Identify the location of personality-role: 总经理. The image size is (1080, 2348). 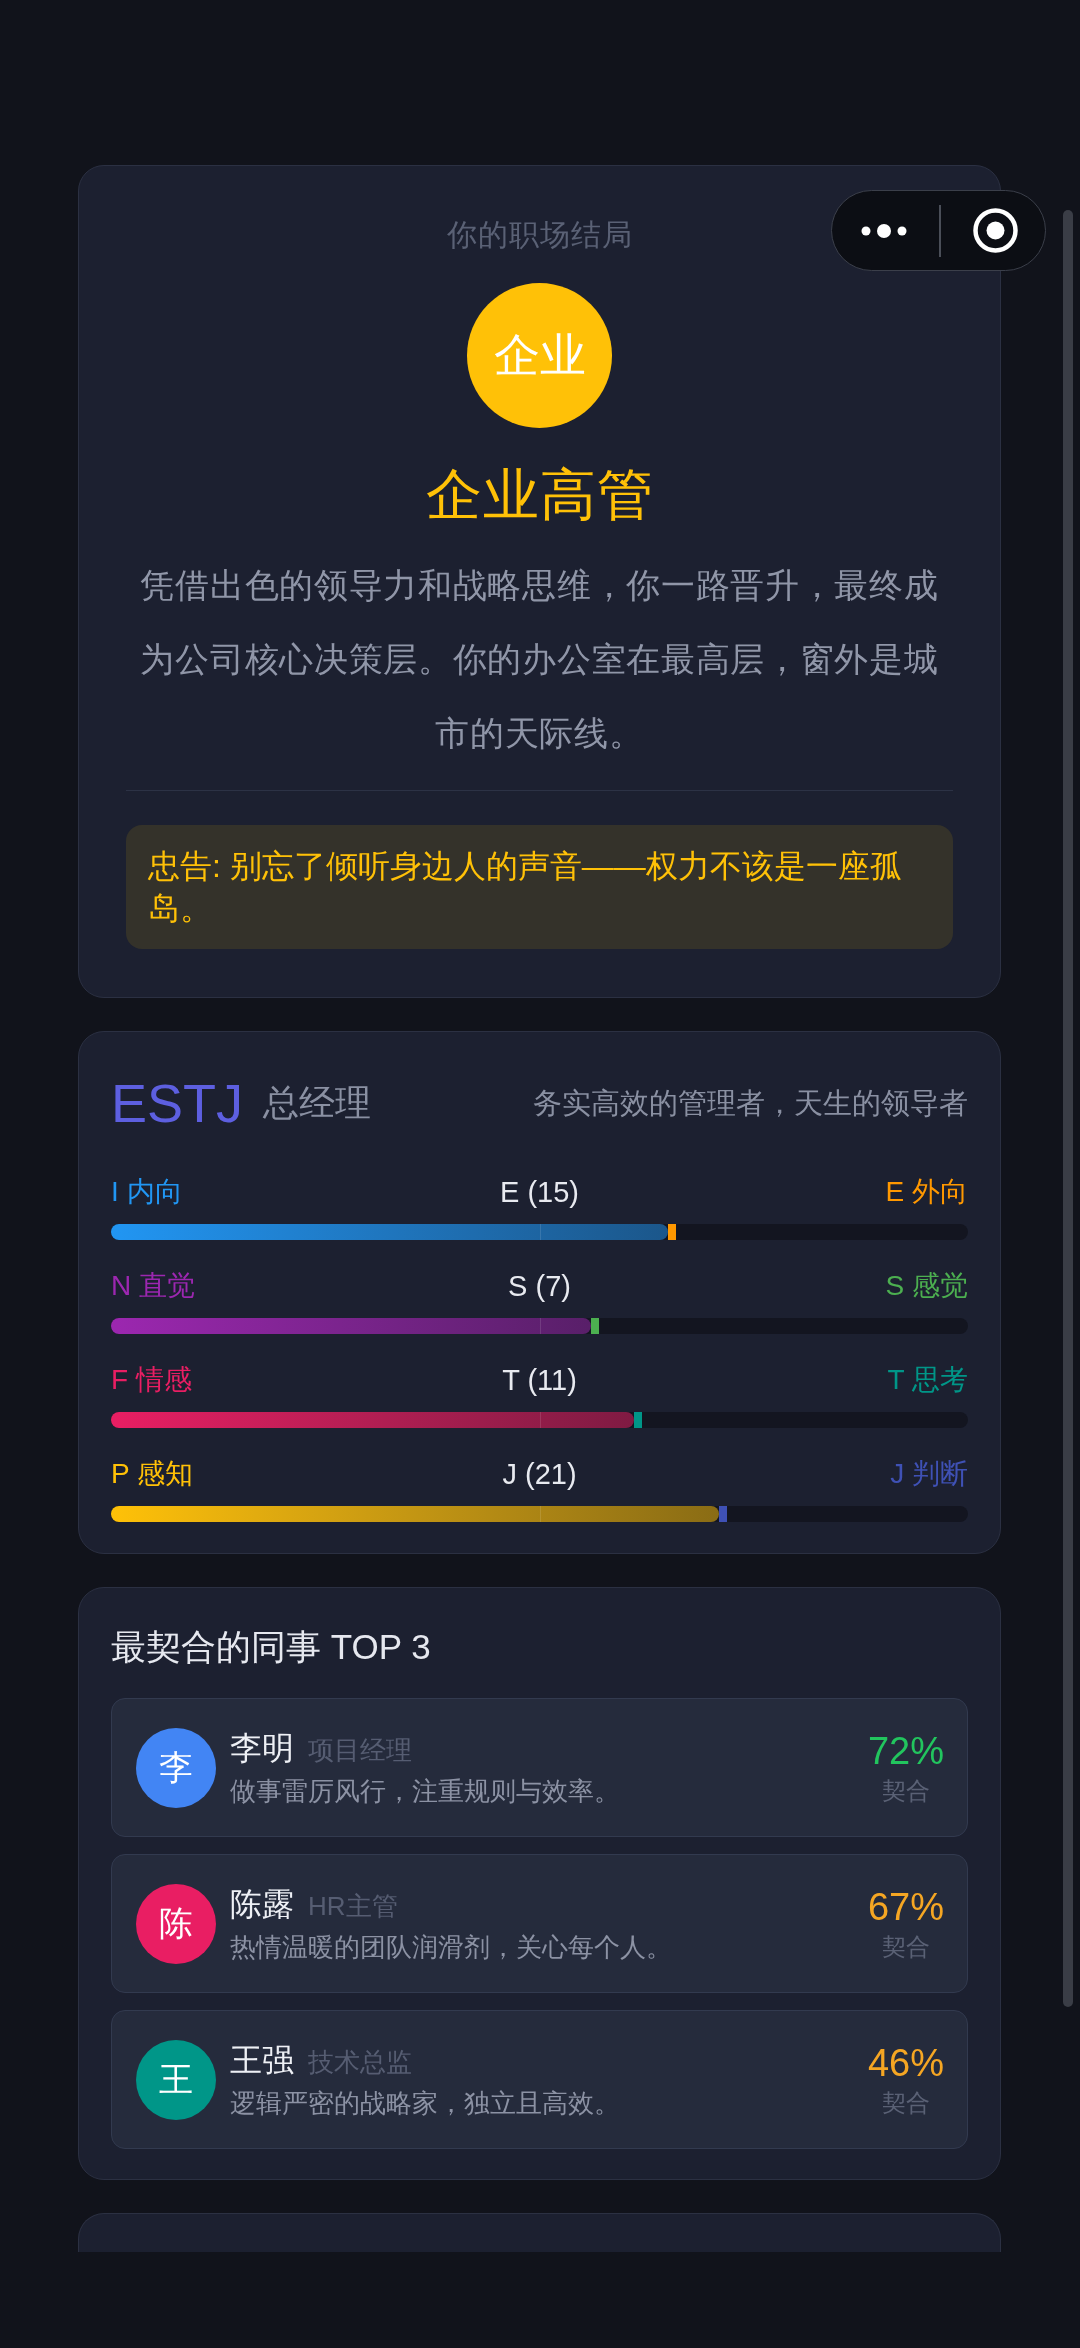
(317, 1103).